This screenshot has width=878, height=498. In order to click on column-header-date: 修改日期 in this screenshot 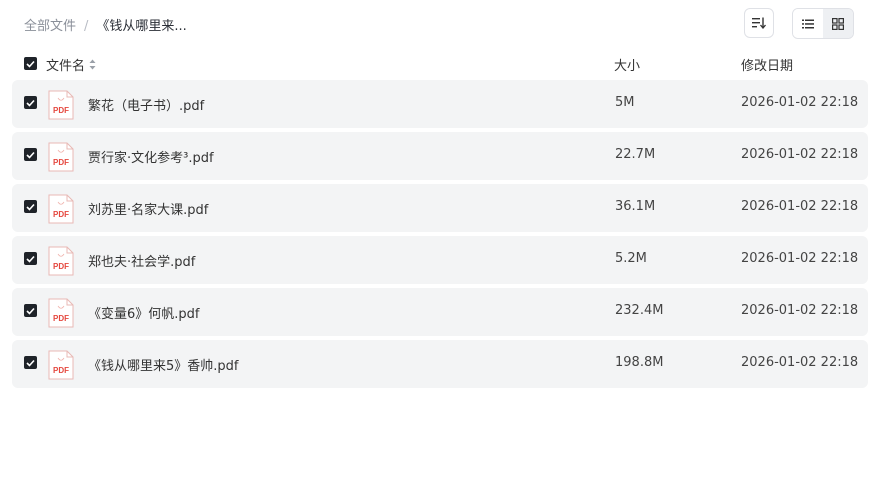, I will do `click(767, 64)`.